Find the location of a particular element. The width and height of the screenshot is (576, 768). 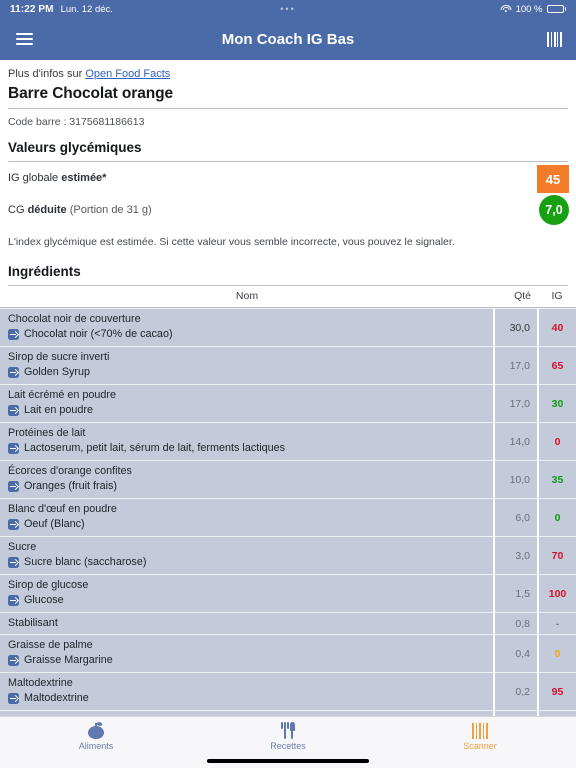

barcode-label: Code barre : is located at coordinates (39, 122).